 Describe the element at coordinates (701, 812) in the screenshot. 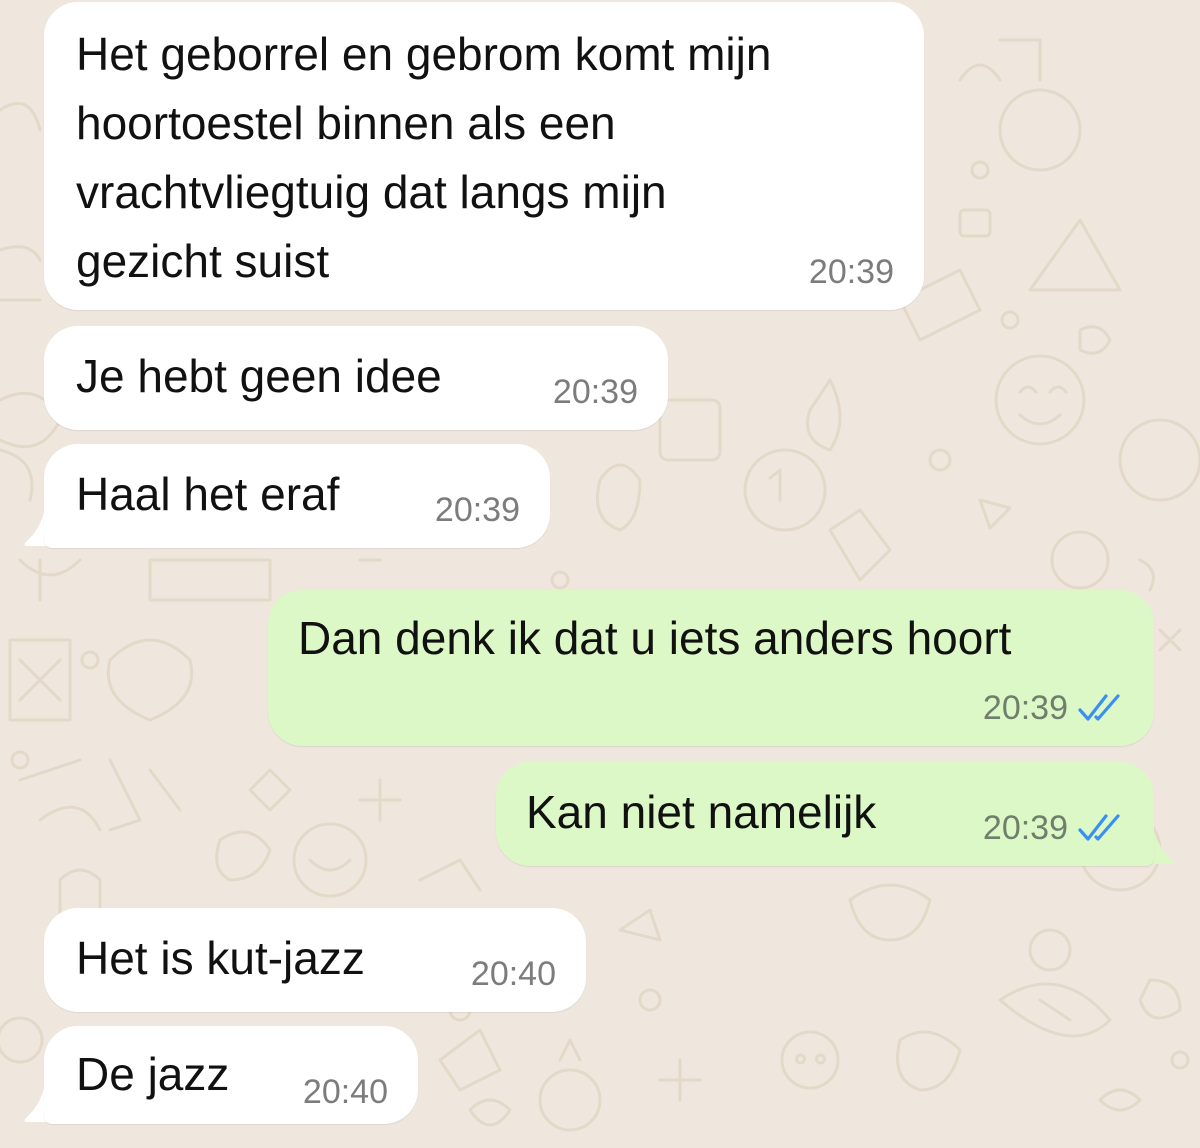

I see `message-text: Kan niet namelijk` at that location.